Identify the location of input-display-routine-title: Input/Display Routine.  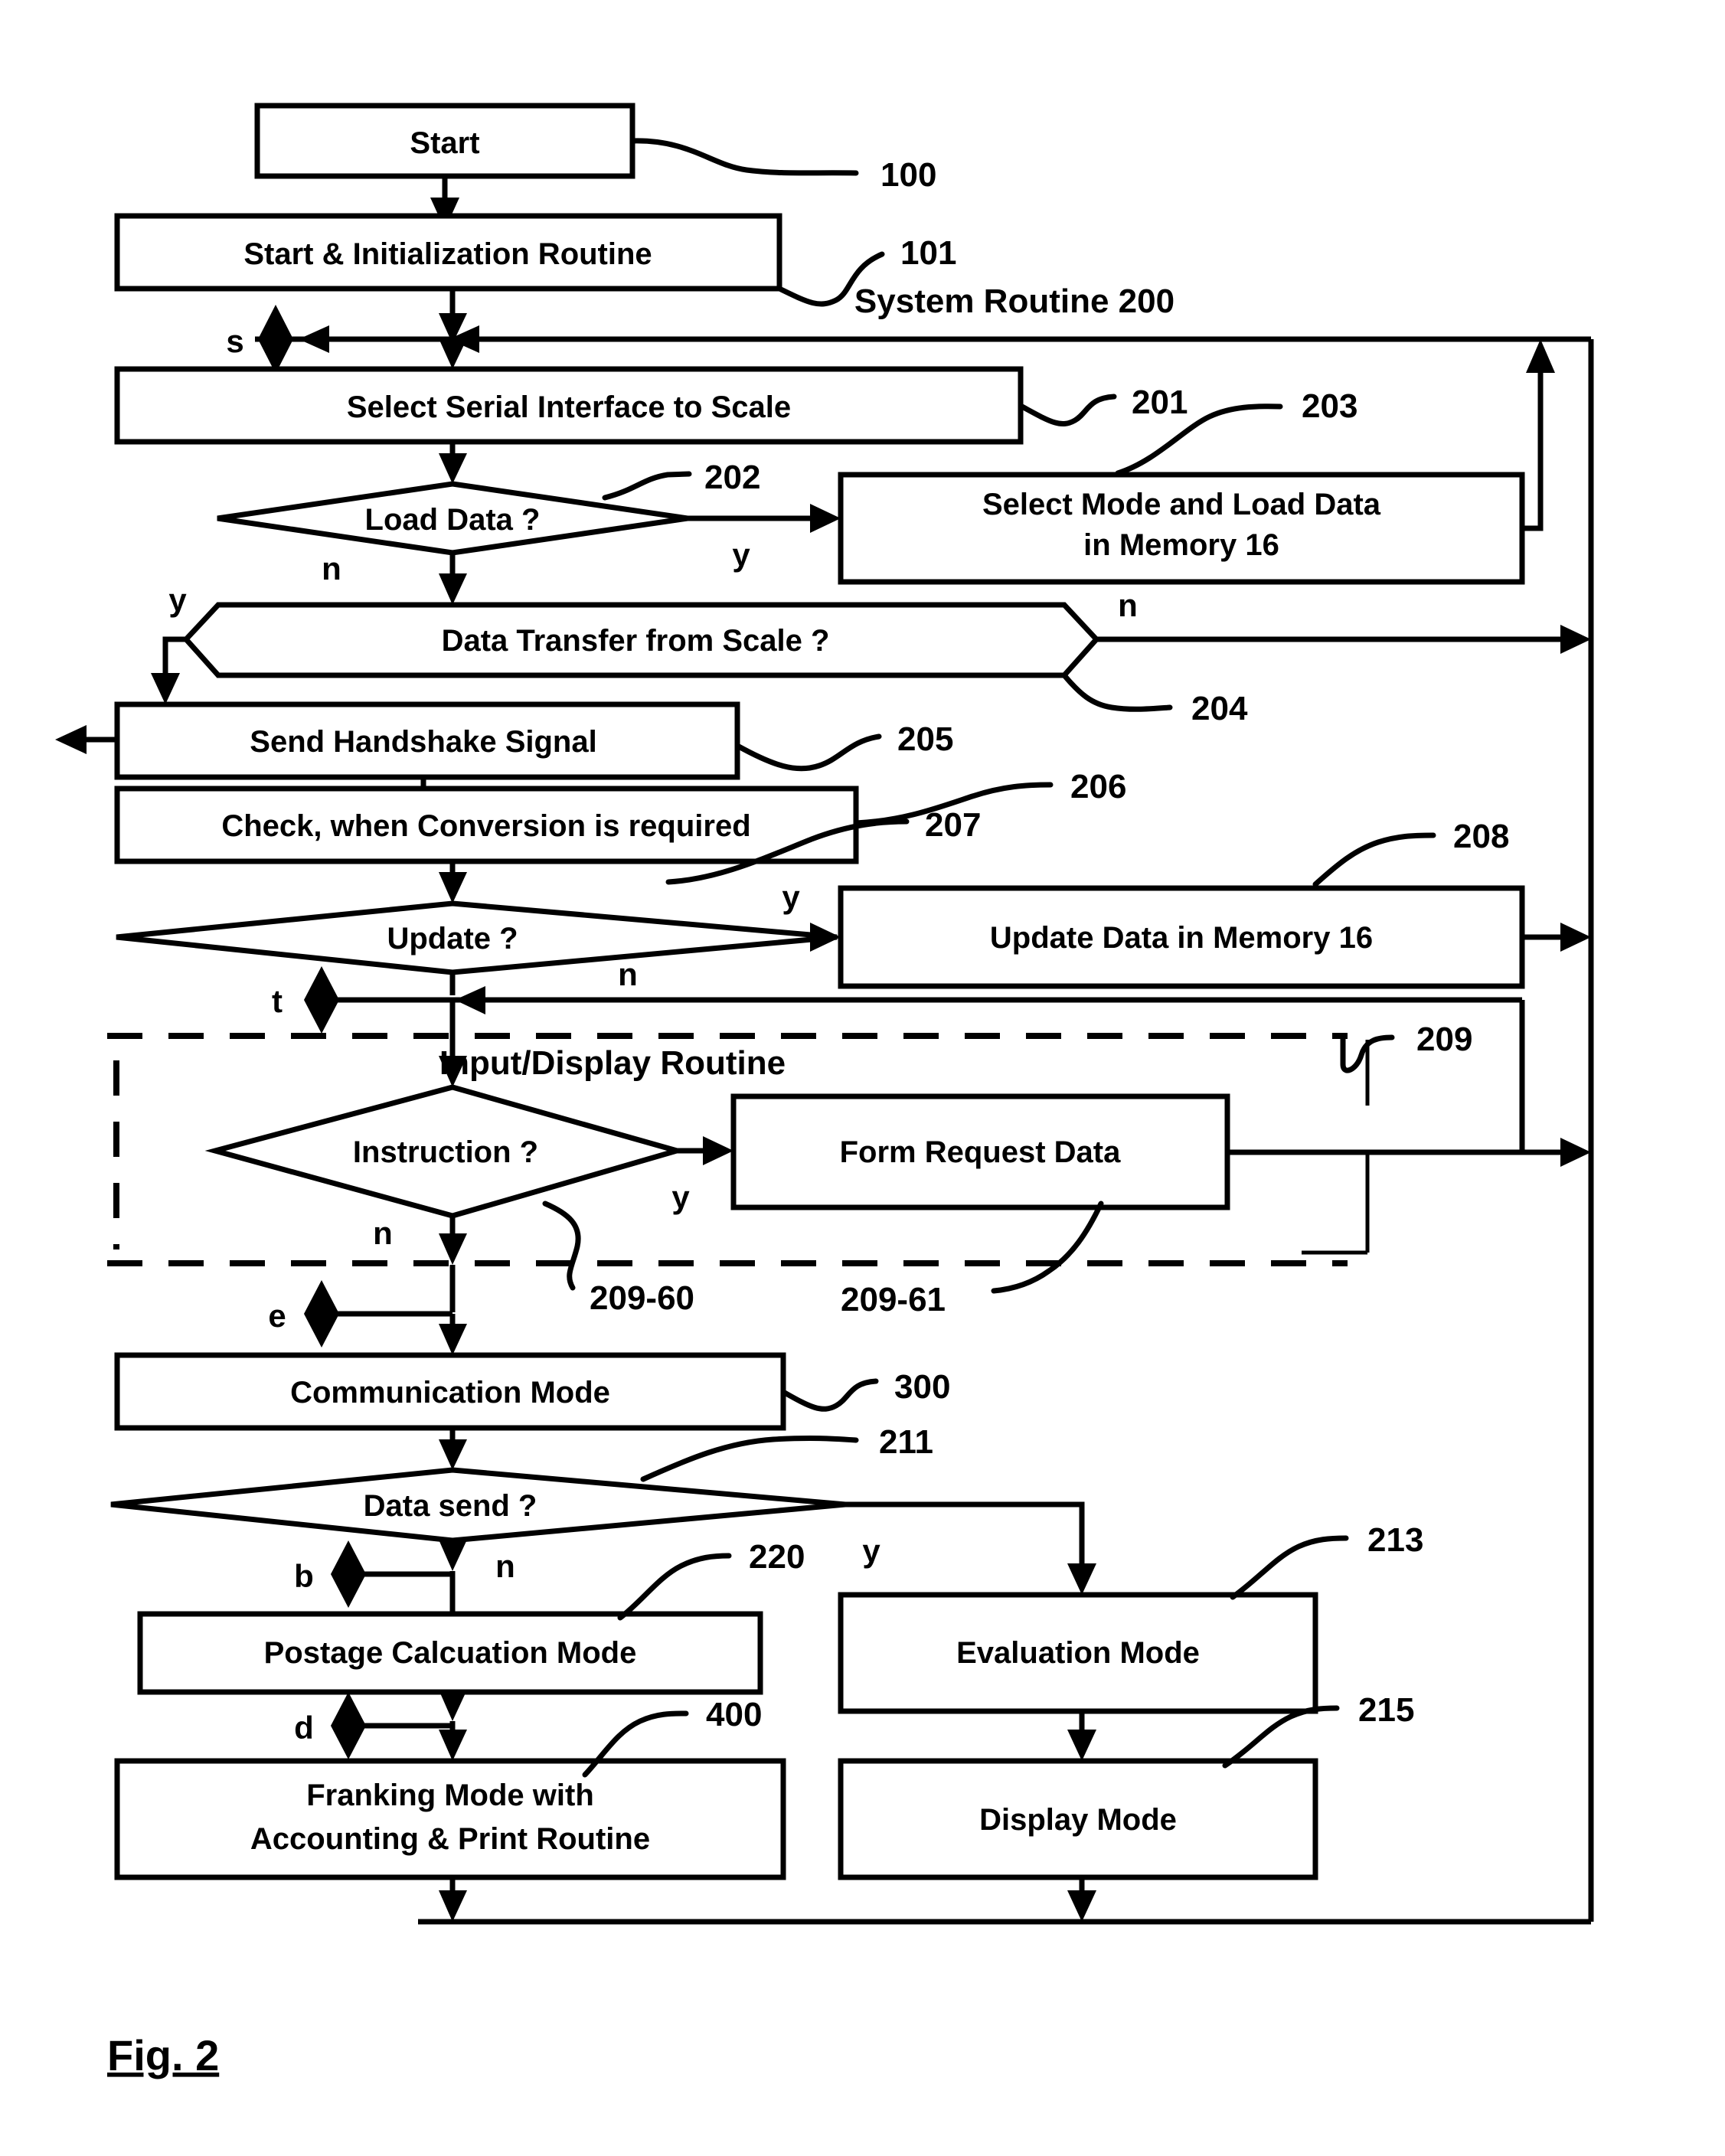
(612, 1063).